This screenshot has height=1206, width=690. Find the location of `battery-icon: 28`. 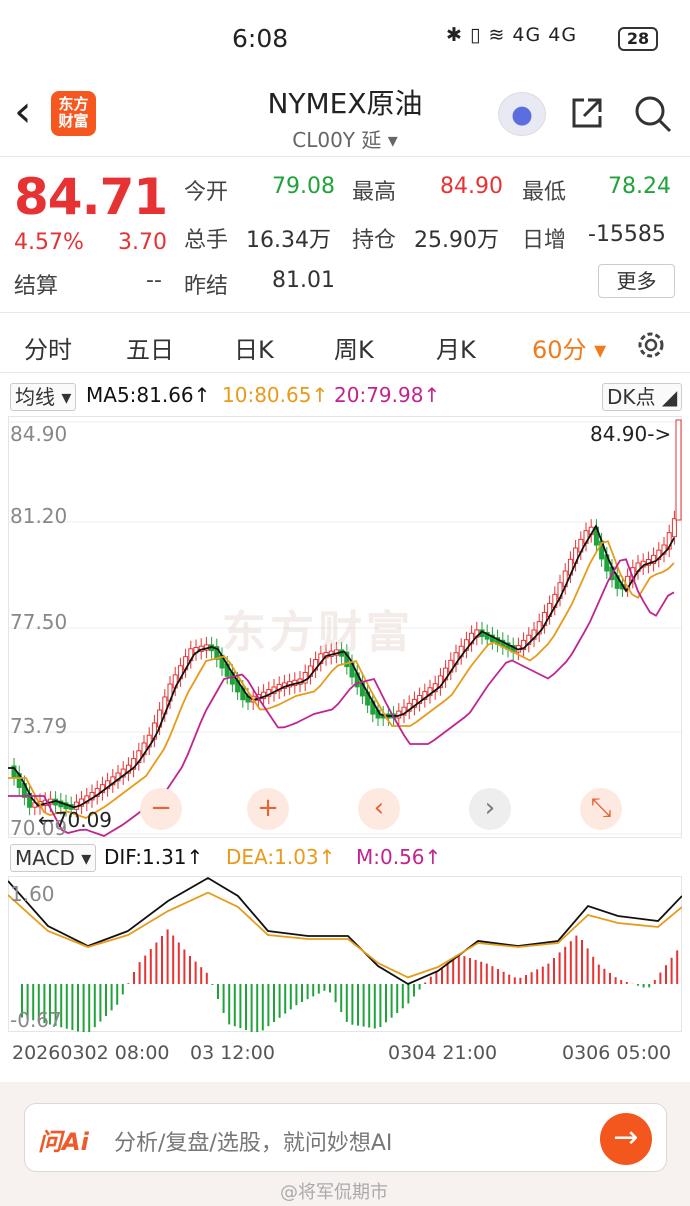

battery-icon: 28 is located at coordinates (638, 39).